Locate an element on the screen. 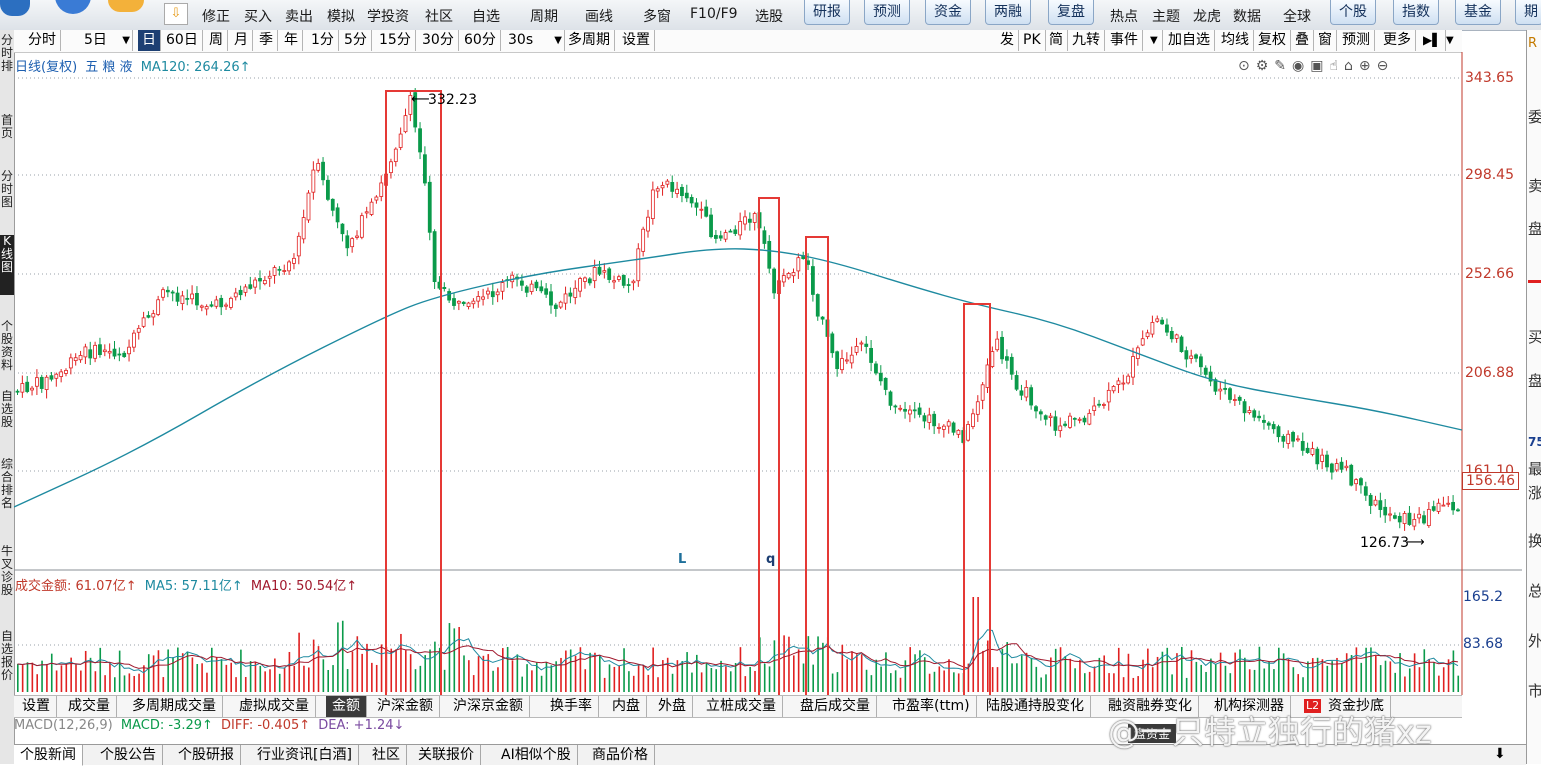  tool-window: 窗 is located at coordinates (1325, 40).